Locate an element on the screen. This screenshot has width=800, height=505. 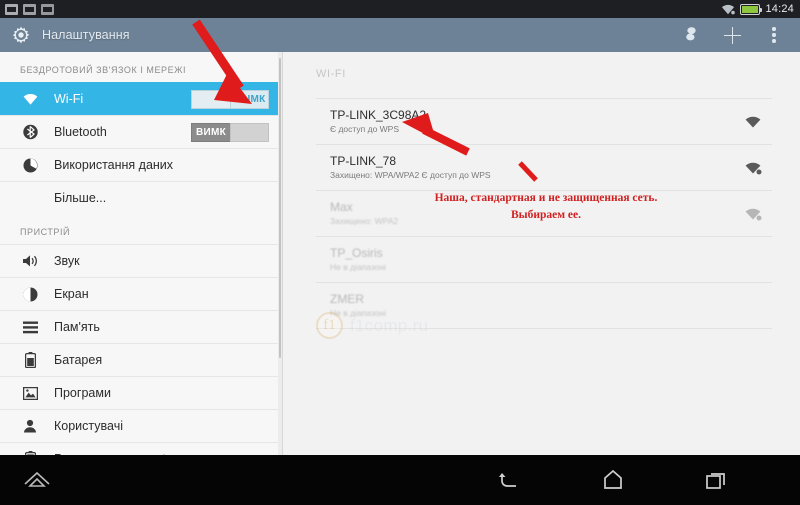
status-bar: 14:24 is located at coordinates (400, 9).